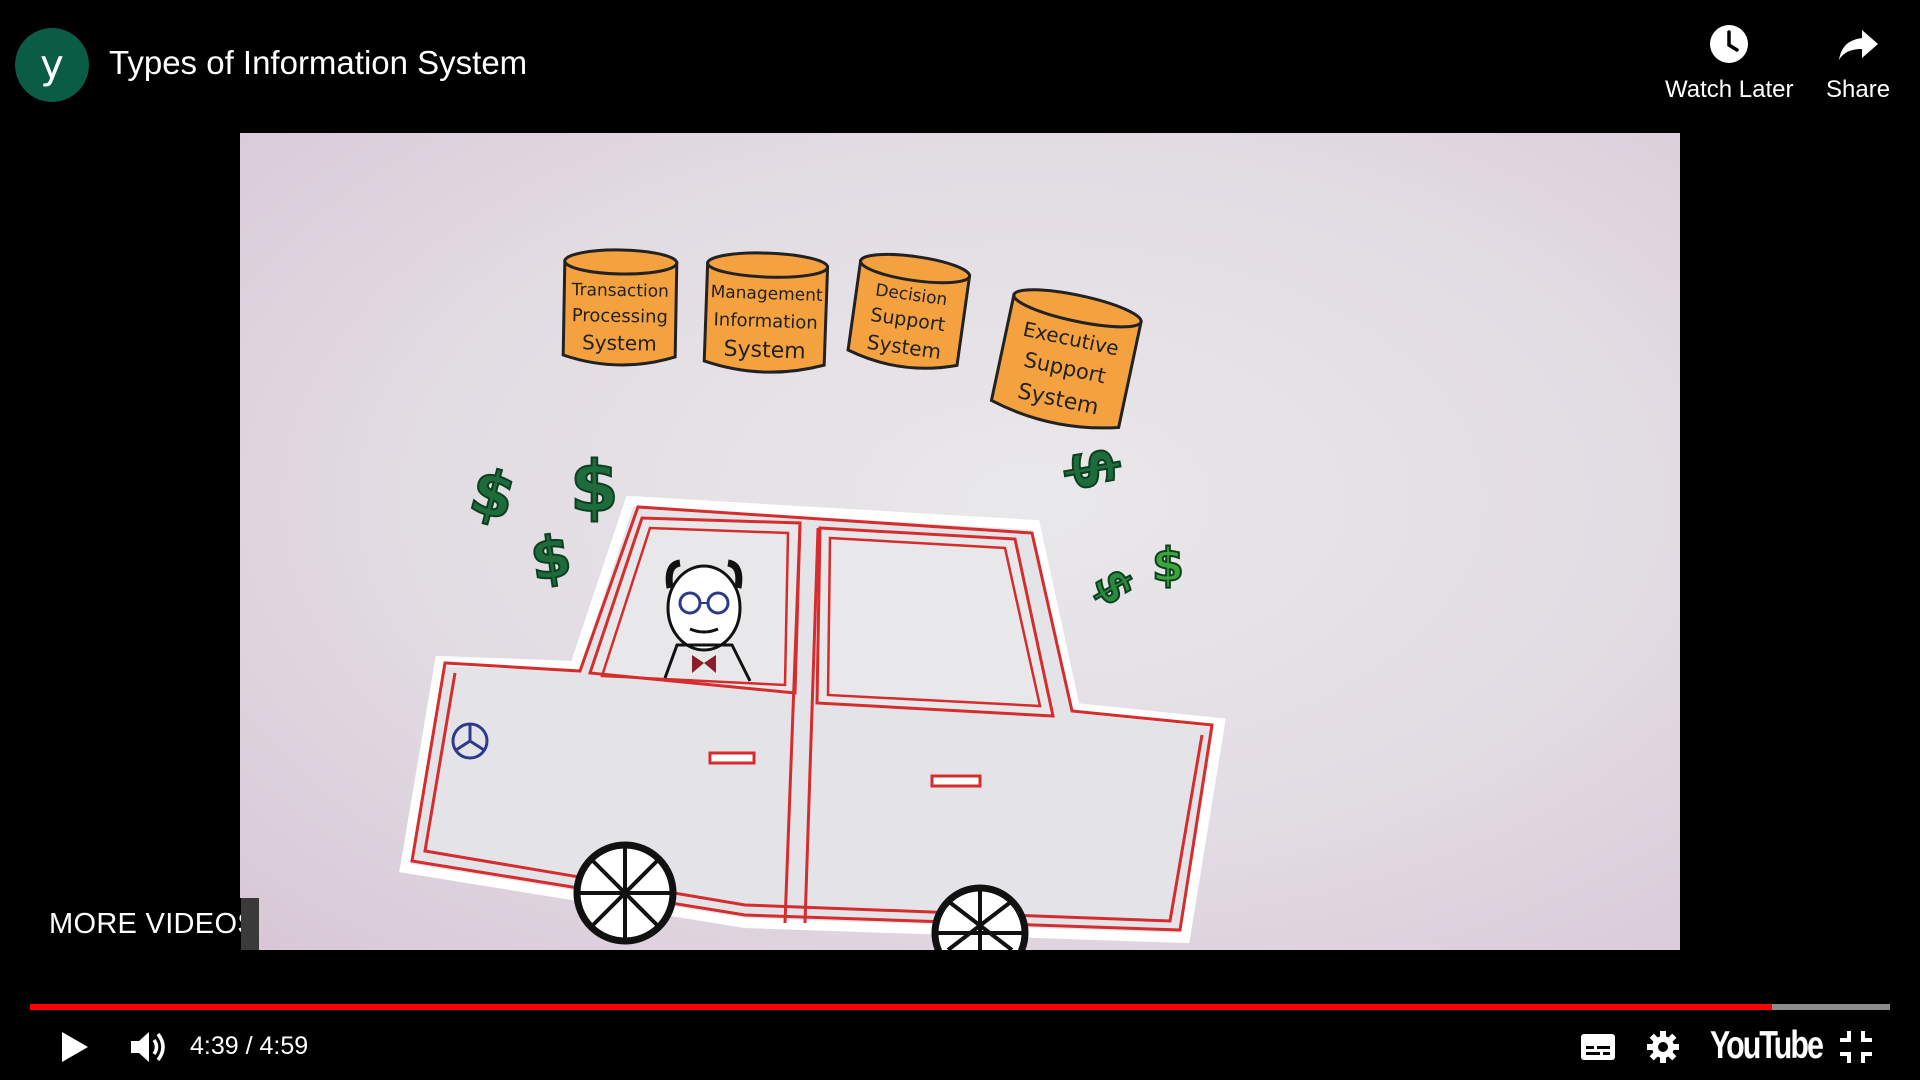  What do you see at coordinates (1858, 63) in the screenshot?
I see `share-button: Share` at bounding box center [1858, 63].